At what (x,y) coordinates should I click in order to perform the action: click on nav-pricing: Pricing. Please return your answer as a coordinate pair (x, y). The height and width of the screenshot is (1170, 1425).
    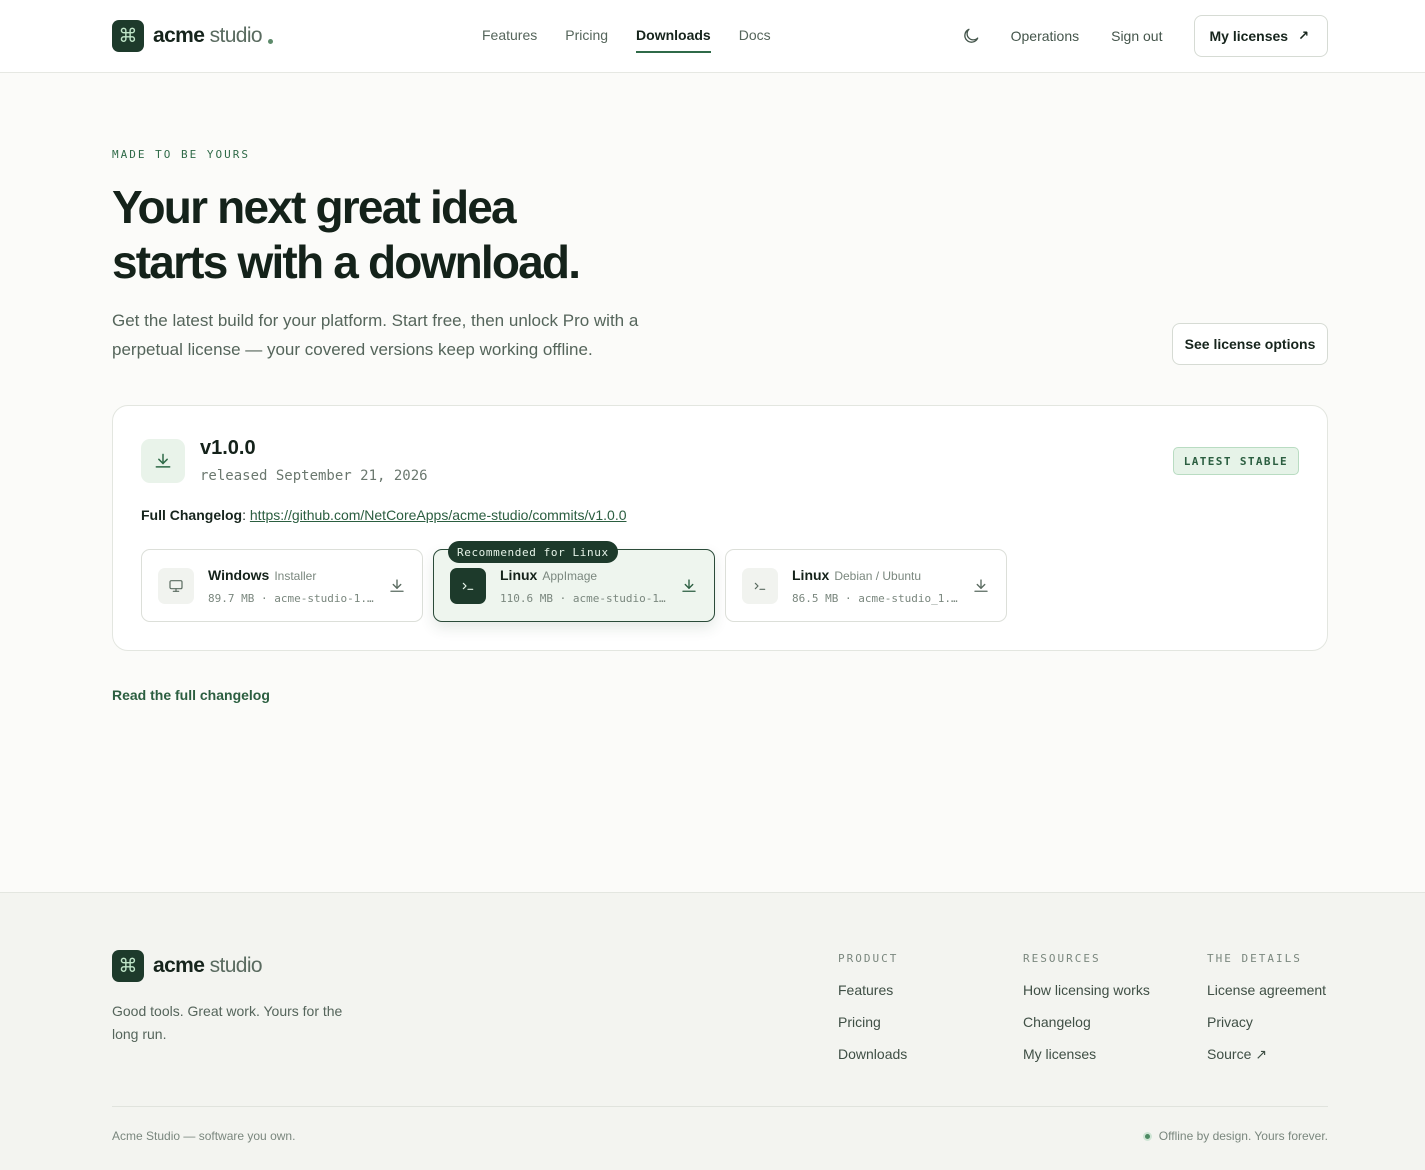
    Looking at the image, I should click on (586, 35).